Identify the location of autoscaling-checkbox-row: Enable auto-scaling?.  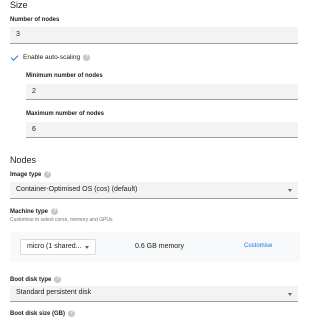
(110, 58).